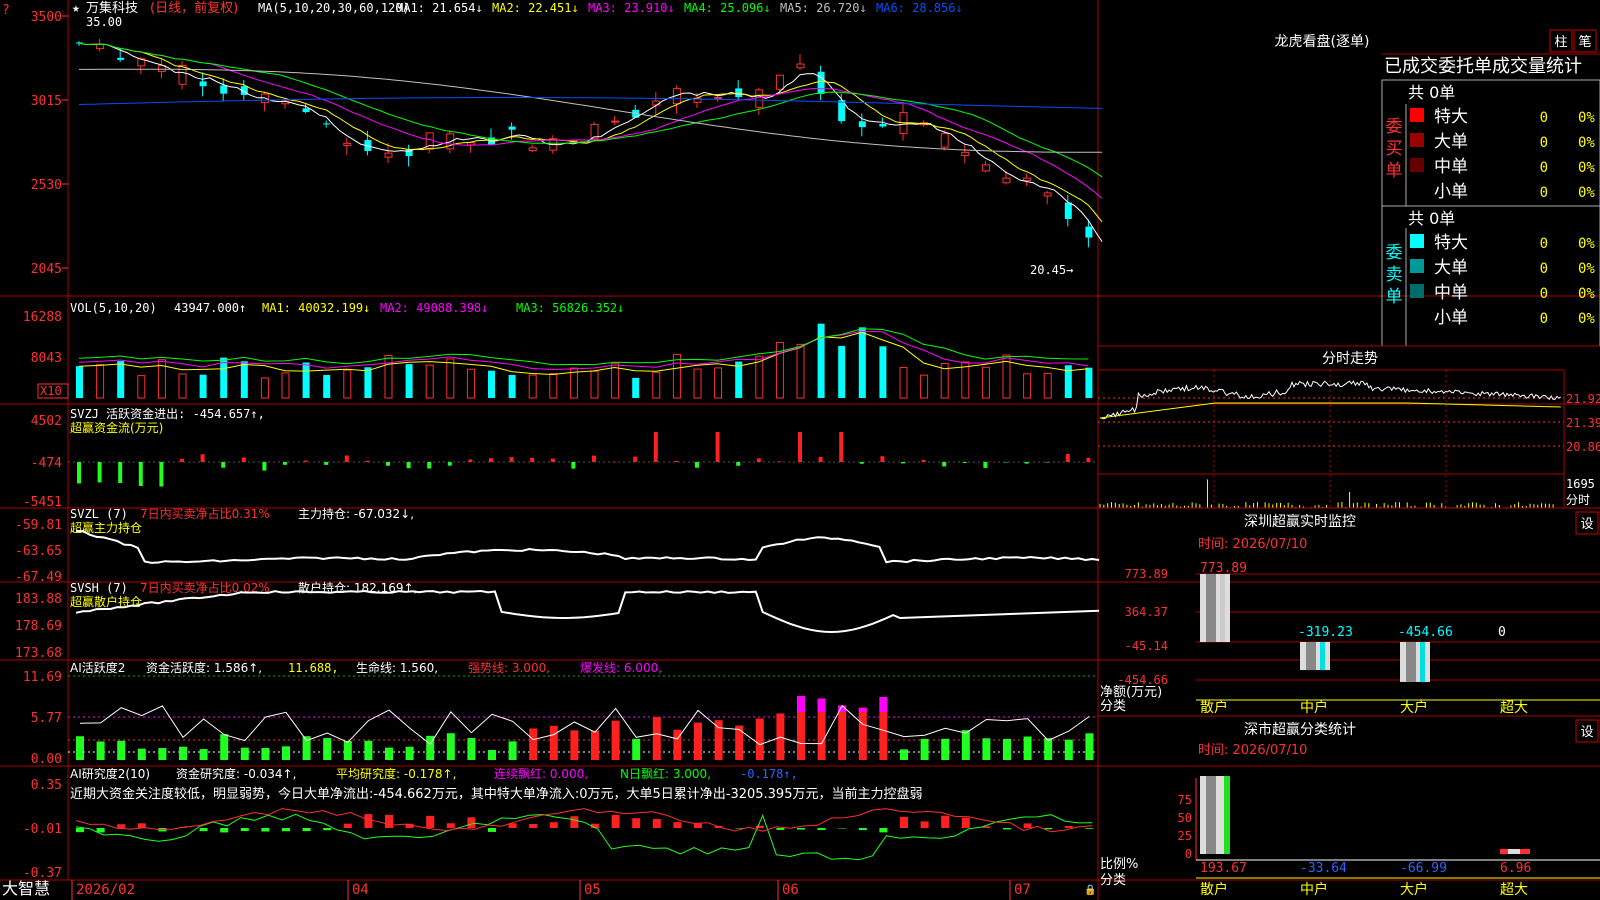 This screenshot has height=900, width=1600. Describe the element at coordinates (1514, 890) in the screenshot. I see `sz-stat-category: 超大` at that location.